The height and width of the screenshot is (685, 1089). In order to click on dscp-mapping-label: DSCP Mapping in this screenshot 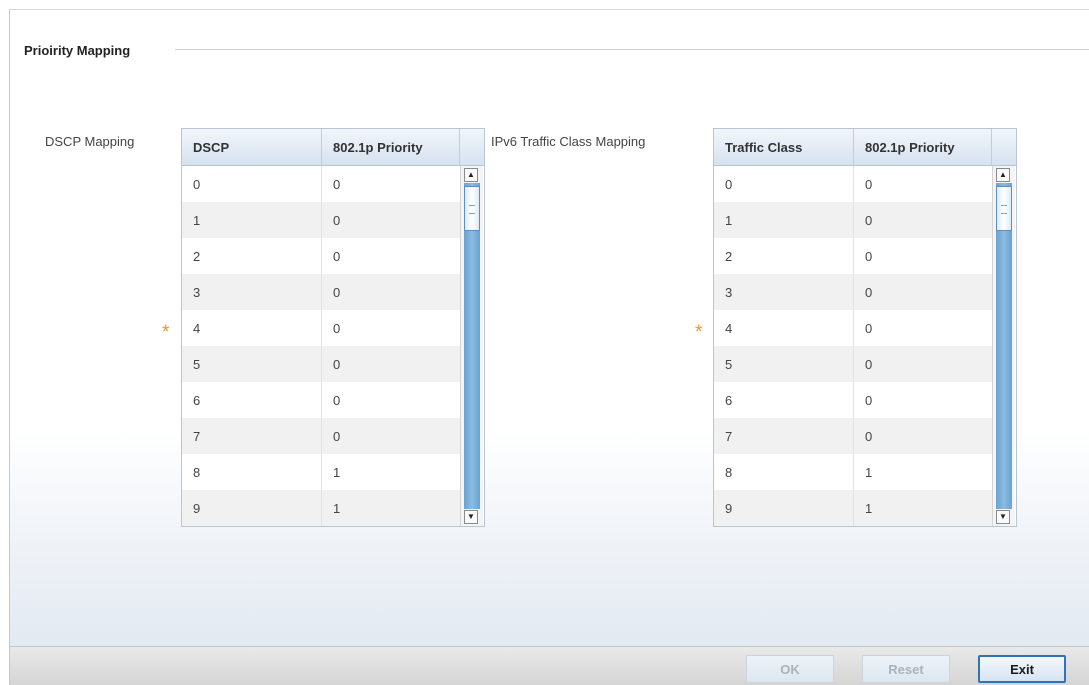, I will do `click(90, 141)`.